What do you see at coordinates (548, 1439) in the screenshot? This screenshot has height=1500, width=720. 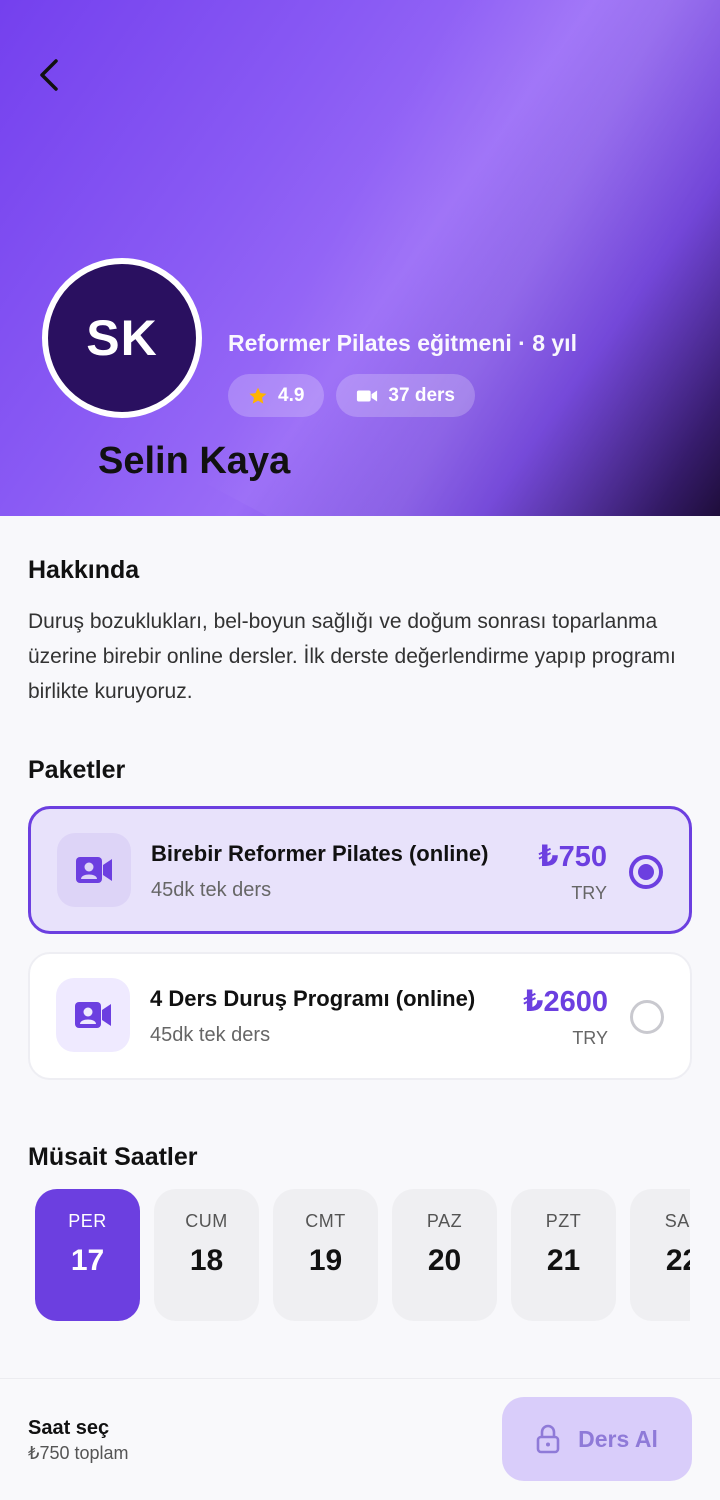 I see `lock-icon` at bounding box center [548, 1439].